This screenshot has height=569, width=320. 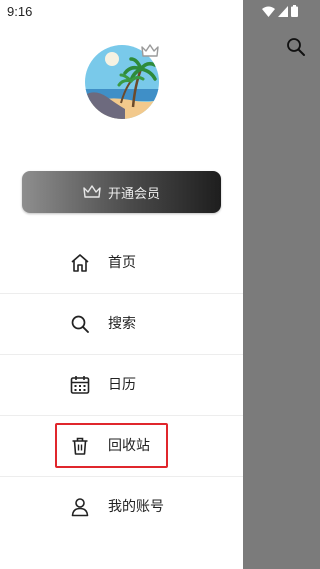 I want to click on home-icon, so click(x=80, y=263).